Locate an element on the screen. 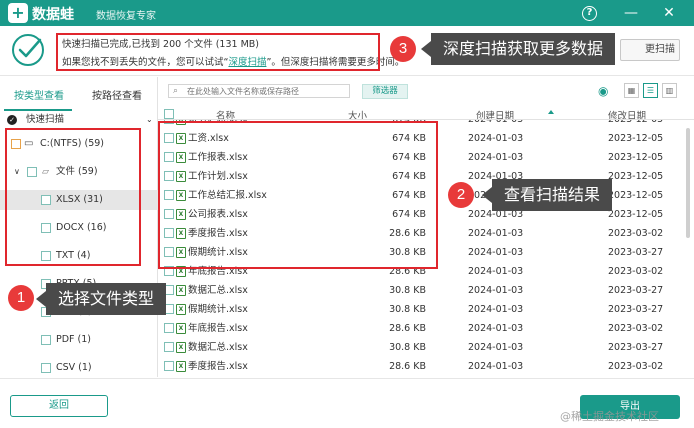  info-highlight-box is located at coordinates (218, 52).